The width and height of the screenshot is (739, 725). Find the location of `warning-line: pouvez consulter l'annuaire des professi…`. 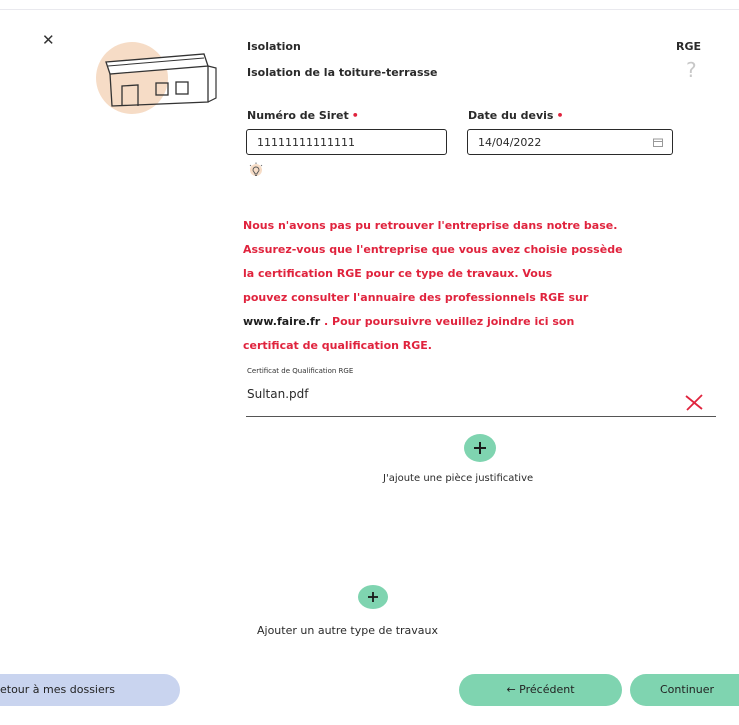

warning-line: pouvez consulter l'annuaire des professi… is located at coordinates (416, 297).